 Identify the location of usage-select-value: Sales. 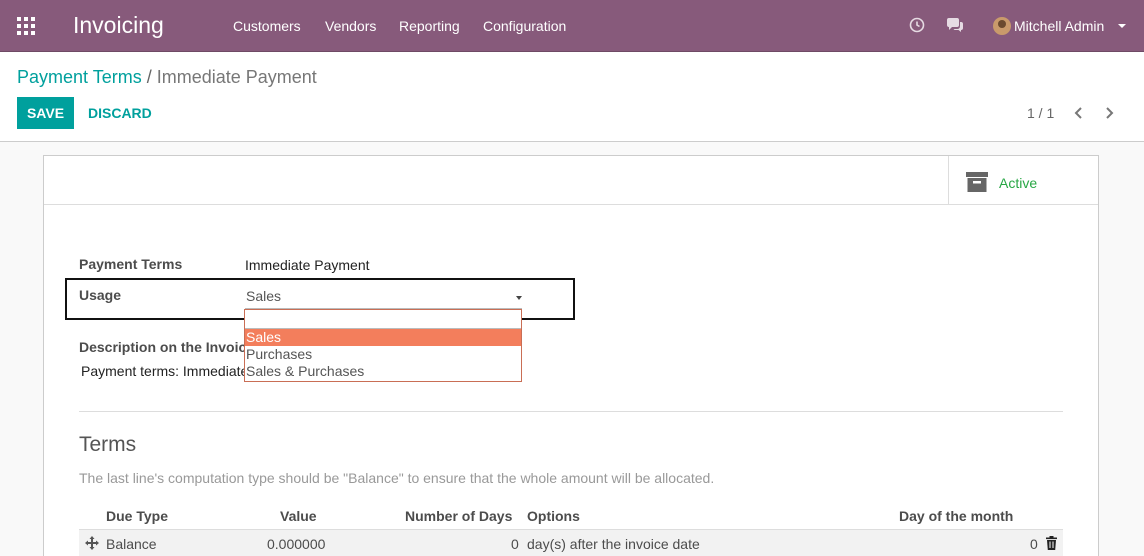
(264, 296).